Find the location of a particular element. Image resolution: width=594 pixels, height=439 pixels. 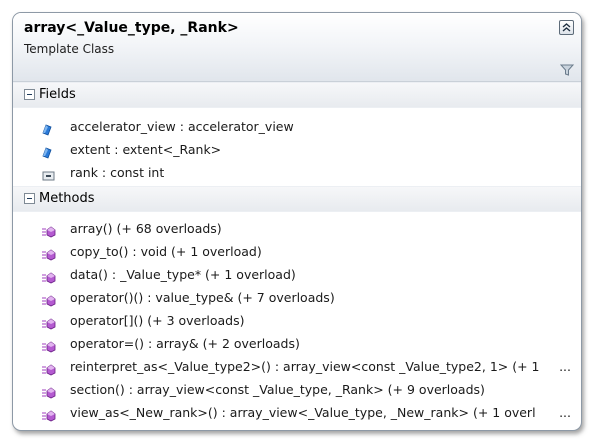

method-item: operator=() : array& (+ 2 overloads) is located at coordinates (297, 344).